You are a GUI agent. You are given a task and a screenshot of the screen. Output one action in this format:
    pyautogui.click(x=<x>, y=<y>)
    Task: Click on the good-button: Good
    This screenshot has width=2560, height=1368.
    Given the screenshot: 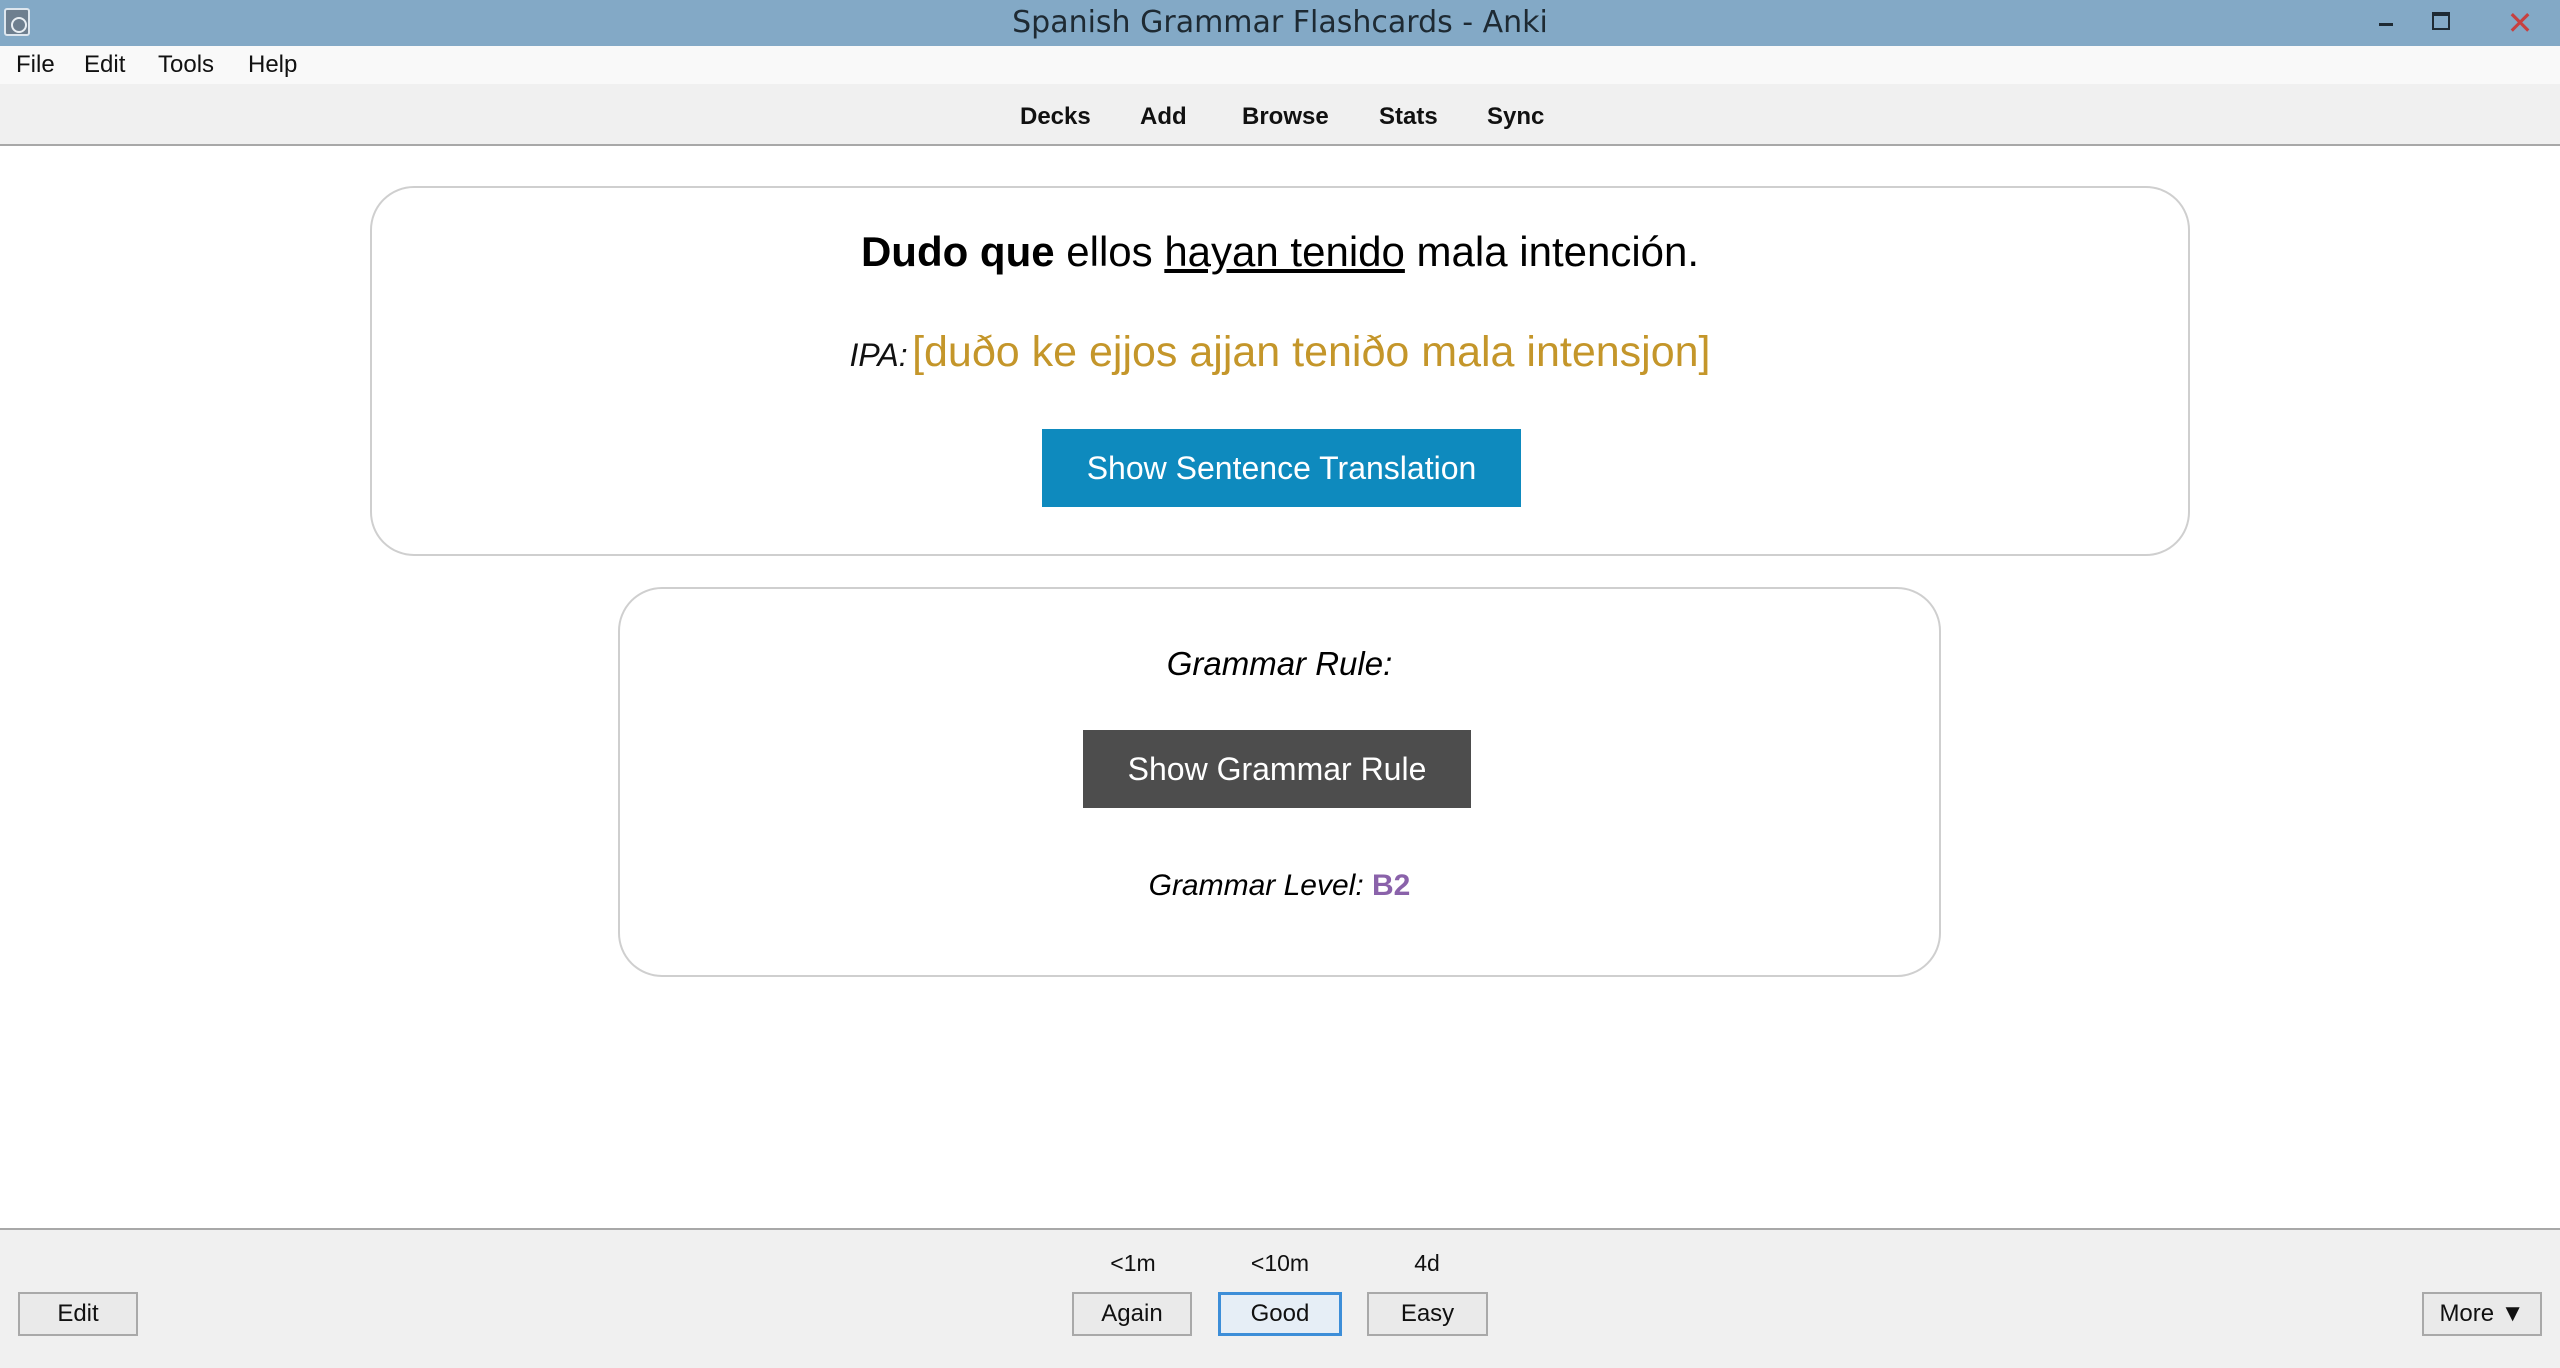 What is the action you would take?
    pyautogui.click(x=1280, y=1314)
    